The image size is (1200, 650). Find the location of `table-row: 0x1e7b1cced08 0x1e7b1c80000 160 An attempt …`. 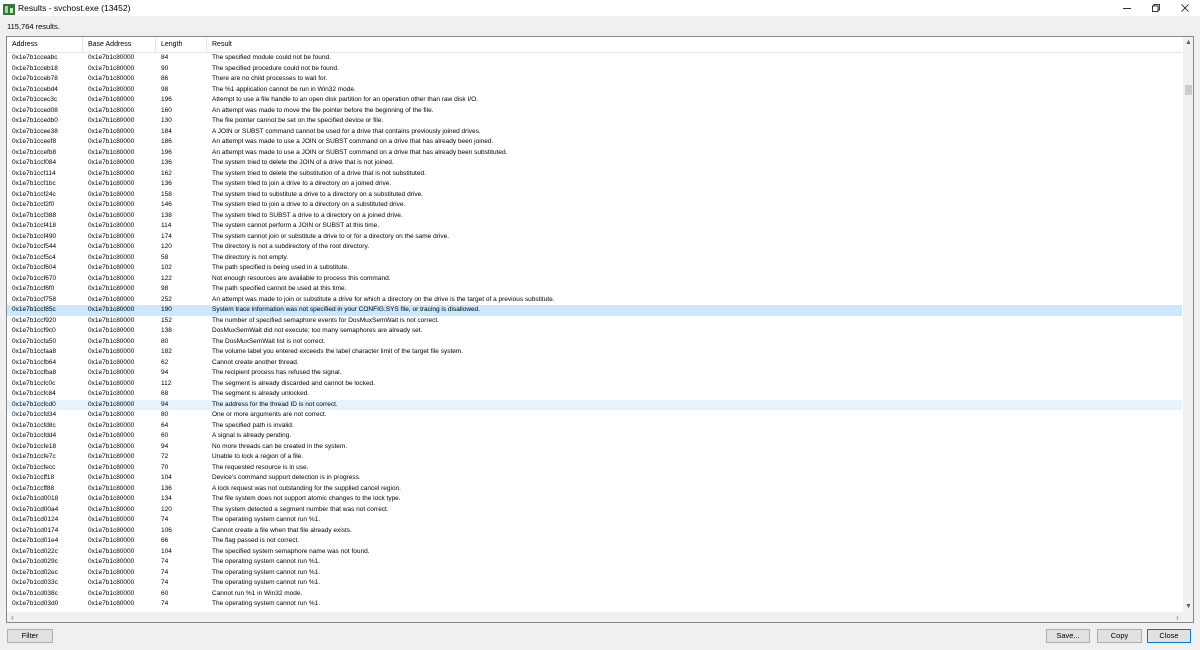

table-row: 0x1e7b1cced08 0x1e7b1c80000 160 An attempt … is located at coordinates (594, 111).